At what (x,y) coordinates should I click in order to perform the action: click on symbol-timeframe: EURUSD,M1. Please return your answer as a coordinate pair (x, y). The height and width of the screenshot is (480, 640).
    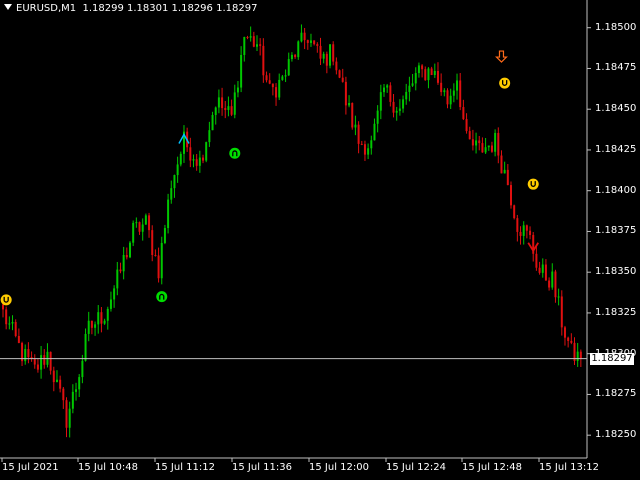
    Looking at the image, I should click on (46, 8).